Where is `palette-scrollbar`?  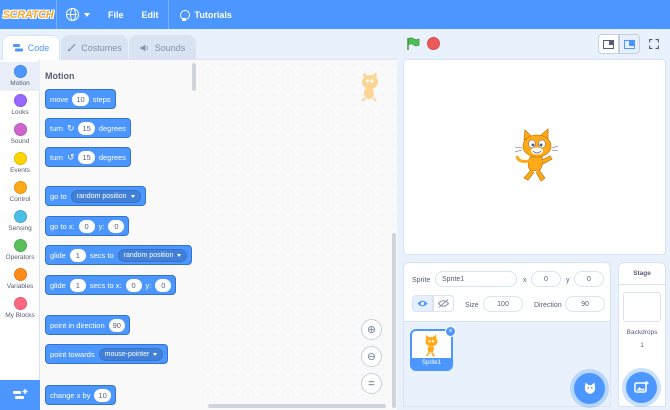
palette-scrollbar is located at coordinates (194, 77).